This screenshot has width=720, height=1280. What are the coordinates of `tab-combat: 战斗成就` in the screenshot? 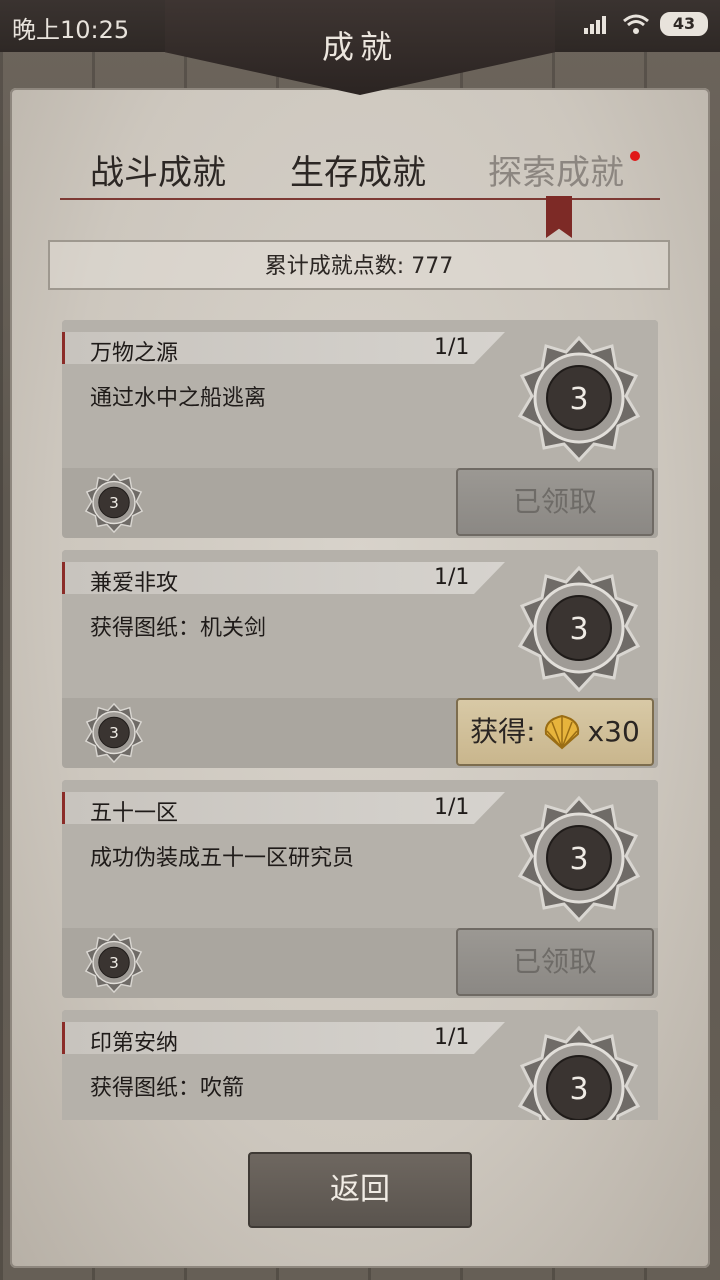 It's located at (158, 169).